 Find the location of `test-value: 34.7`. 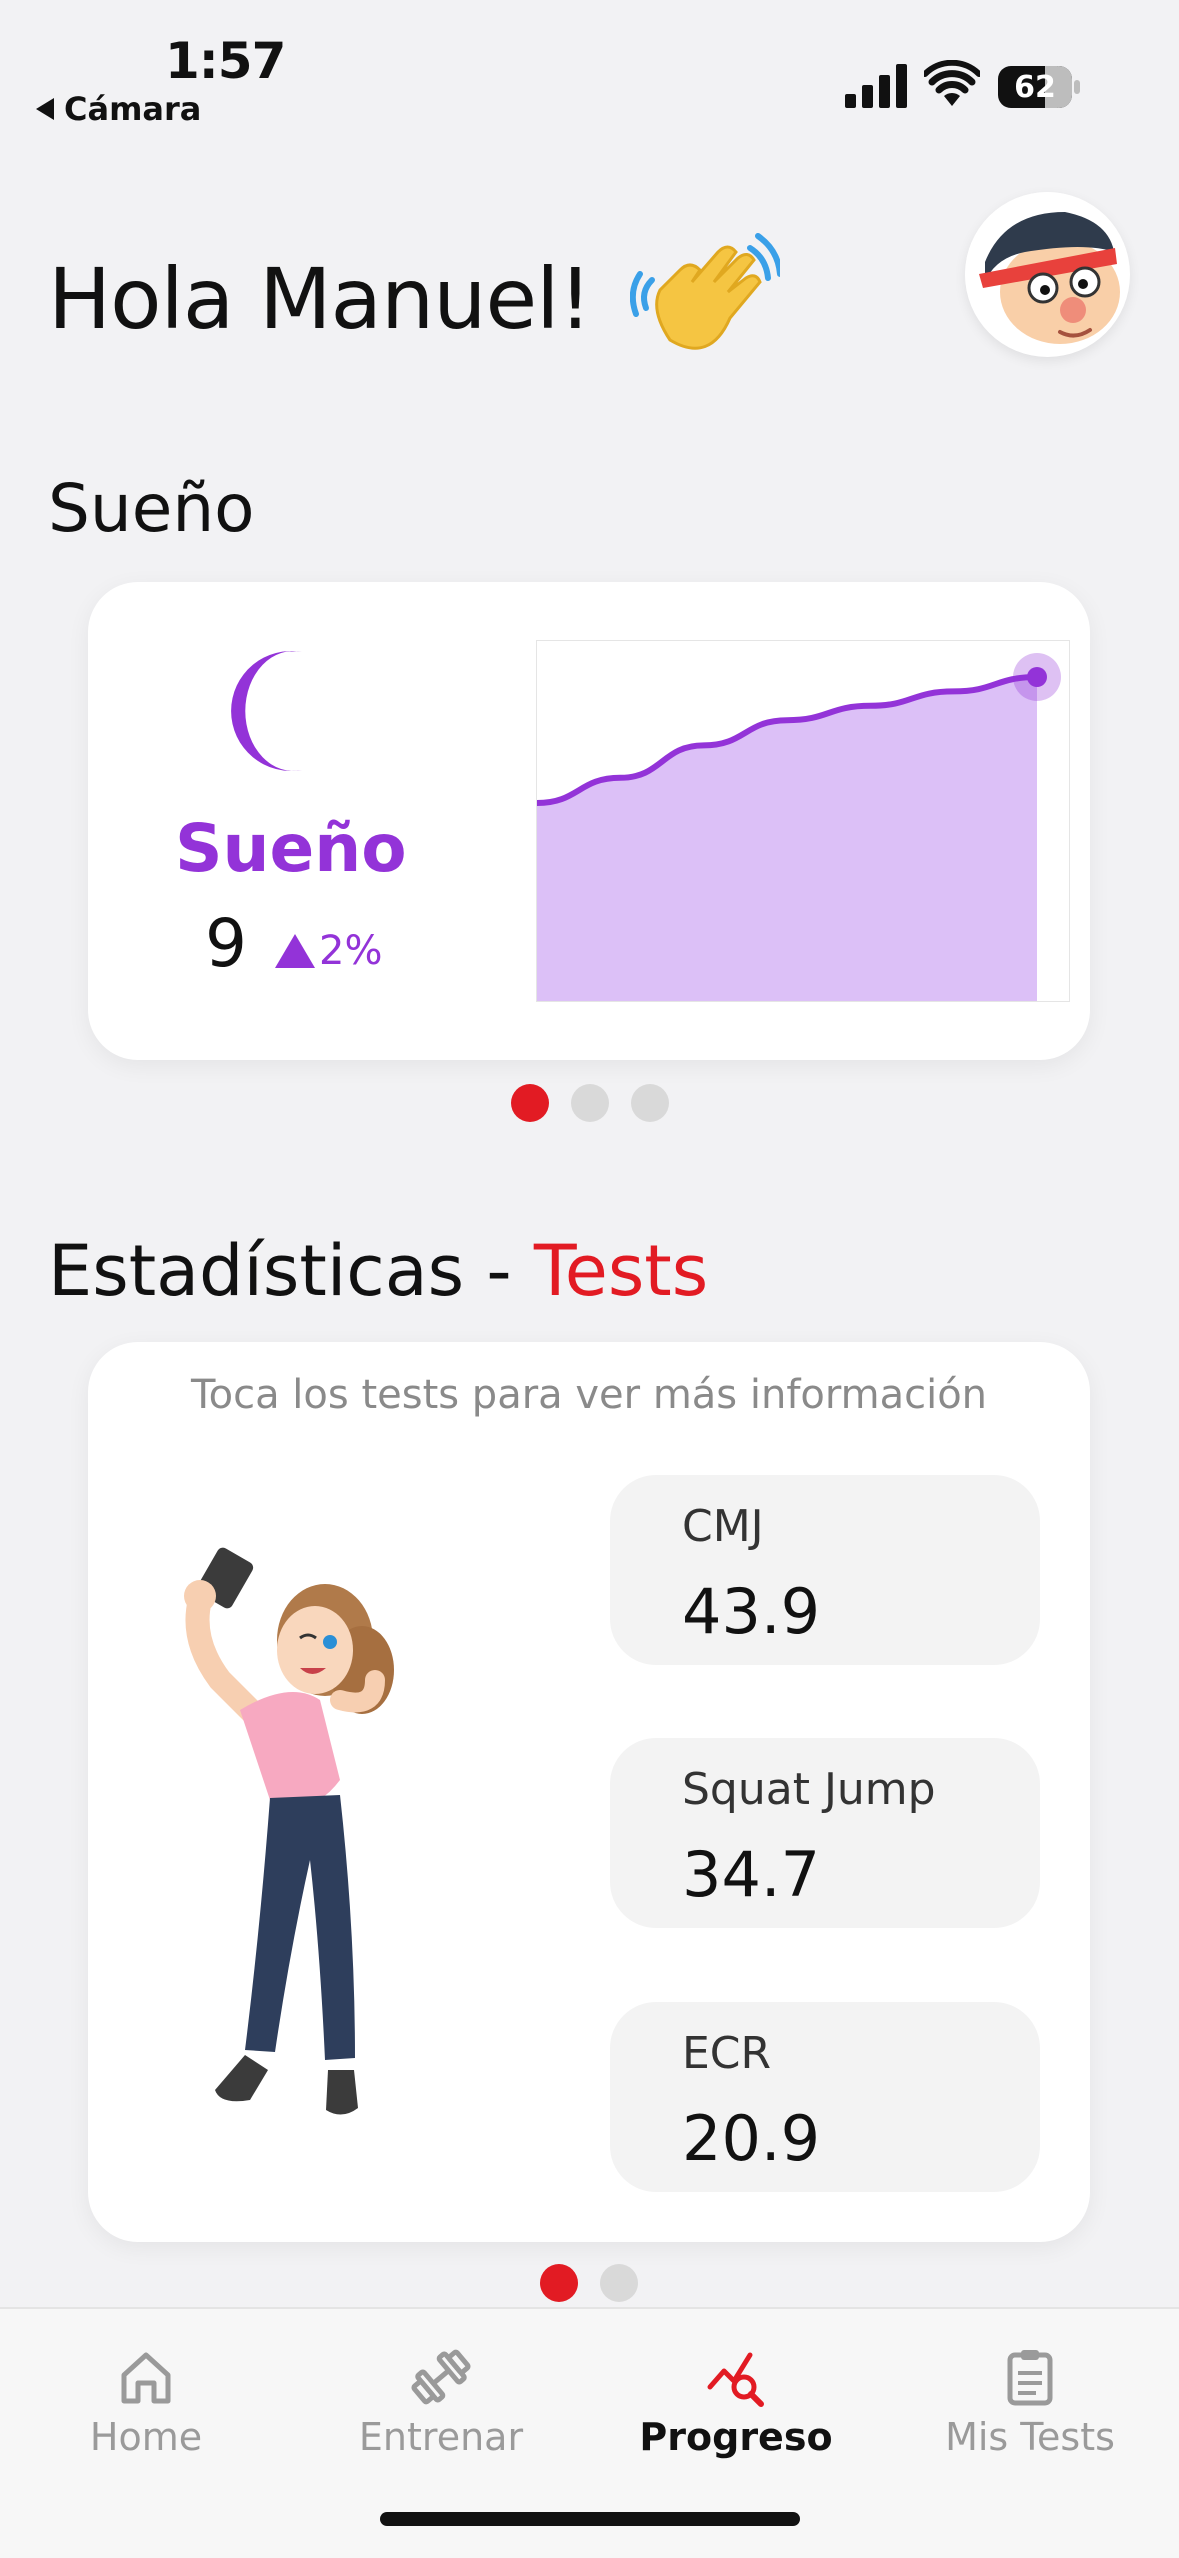

test-value: 34.7 is located at coordinates (751, 1874).